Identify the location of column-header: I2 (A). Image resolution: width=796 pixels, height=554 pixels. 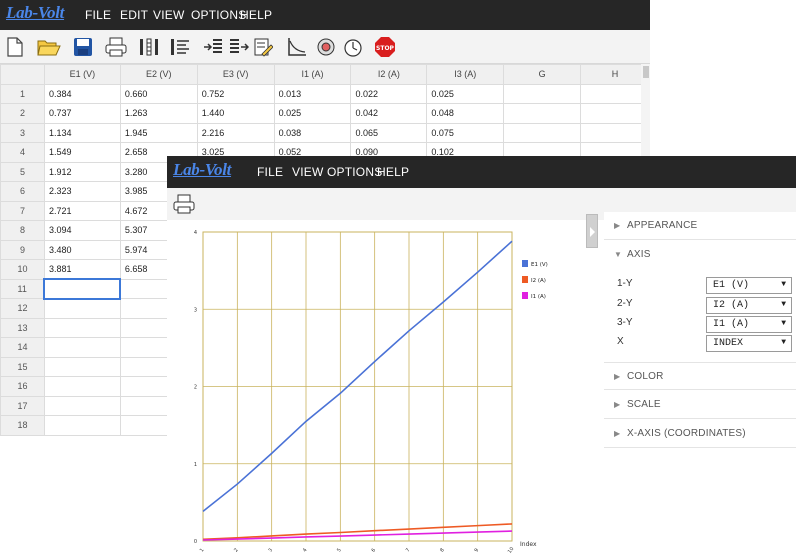
(389, 74).